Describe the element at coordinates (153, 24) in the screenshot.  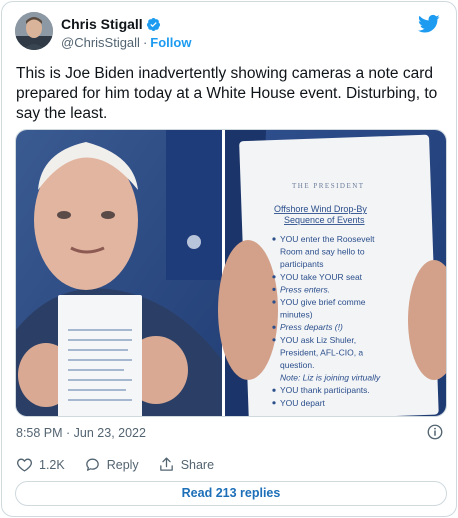
I see `verified-badge-icon` at that location.